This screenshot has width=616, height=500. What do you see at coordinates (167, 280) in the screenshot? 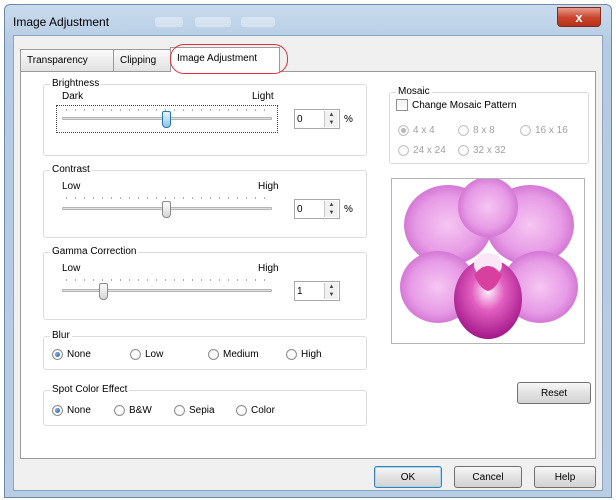
I see `gamma-ticks` at bounding box center [167, 280].